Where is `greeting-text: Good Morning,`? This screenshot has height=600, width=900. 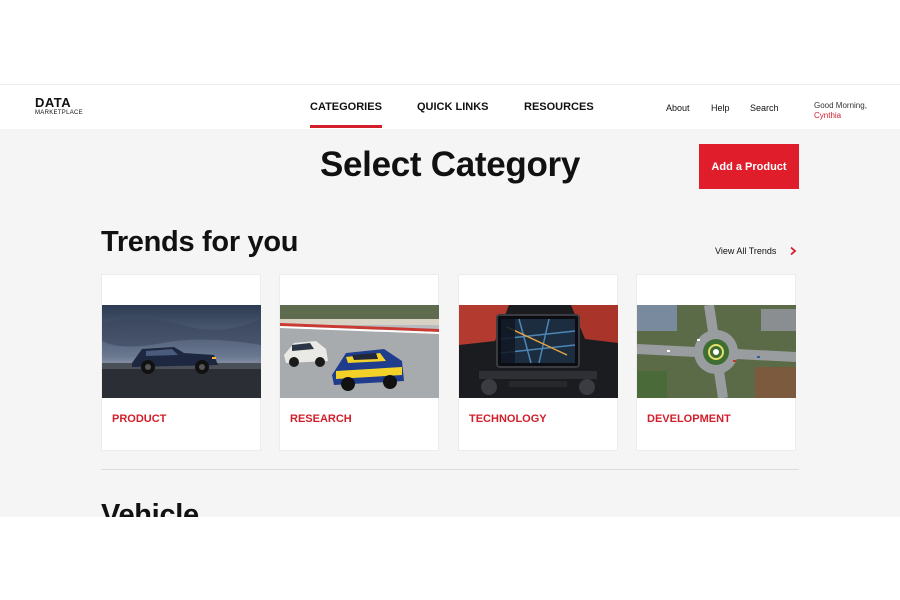
greeting-text: Good Morning, is located at coordinates (840, 105).